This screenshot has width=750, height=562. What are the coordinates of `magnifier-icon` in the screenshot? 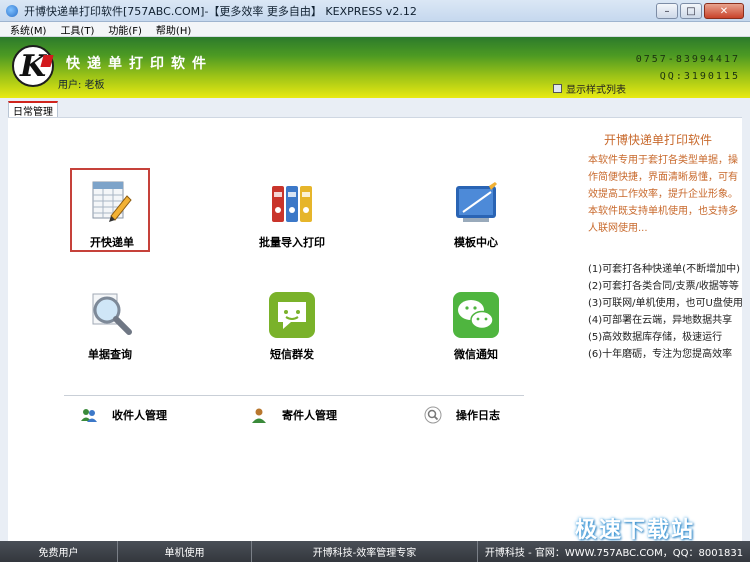 It's located at (112, 314).